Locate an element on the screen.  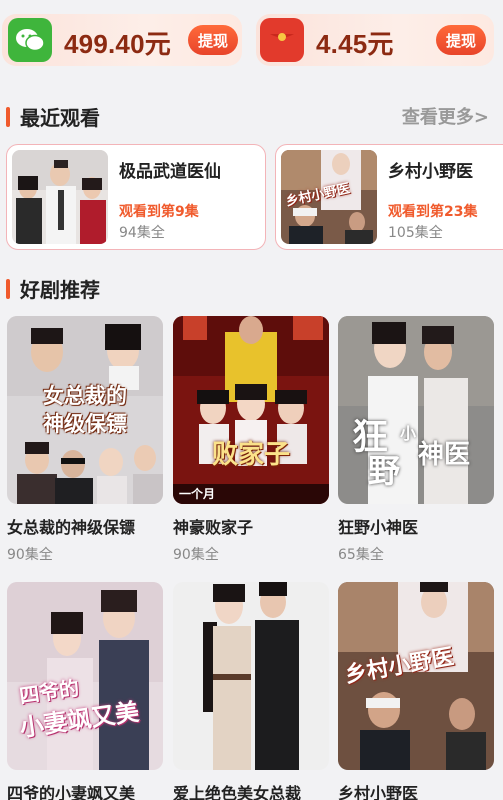
wechat-balance-card: 499.40元 提现 is located at coordinates (122, 40).